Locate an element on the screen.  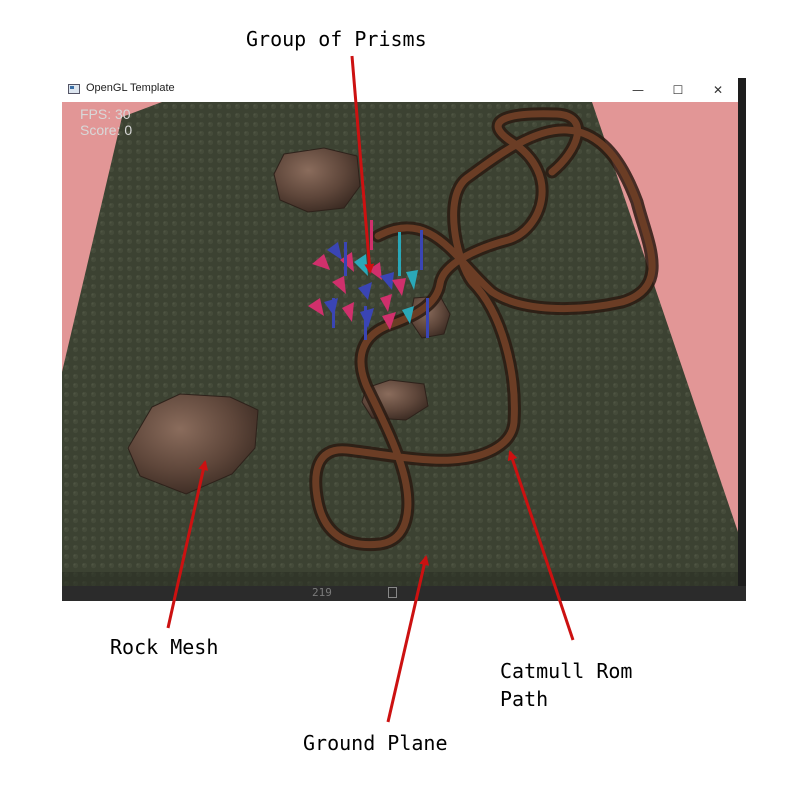
label-catmull-rom: Catmull Rom is located at coordinates (566, 671).